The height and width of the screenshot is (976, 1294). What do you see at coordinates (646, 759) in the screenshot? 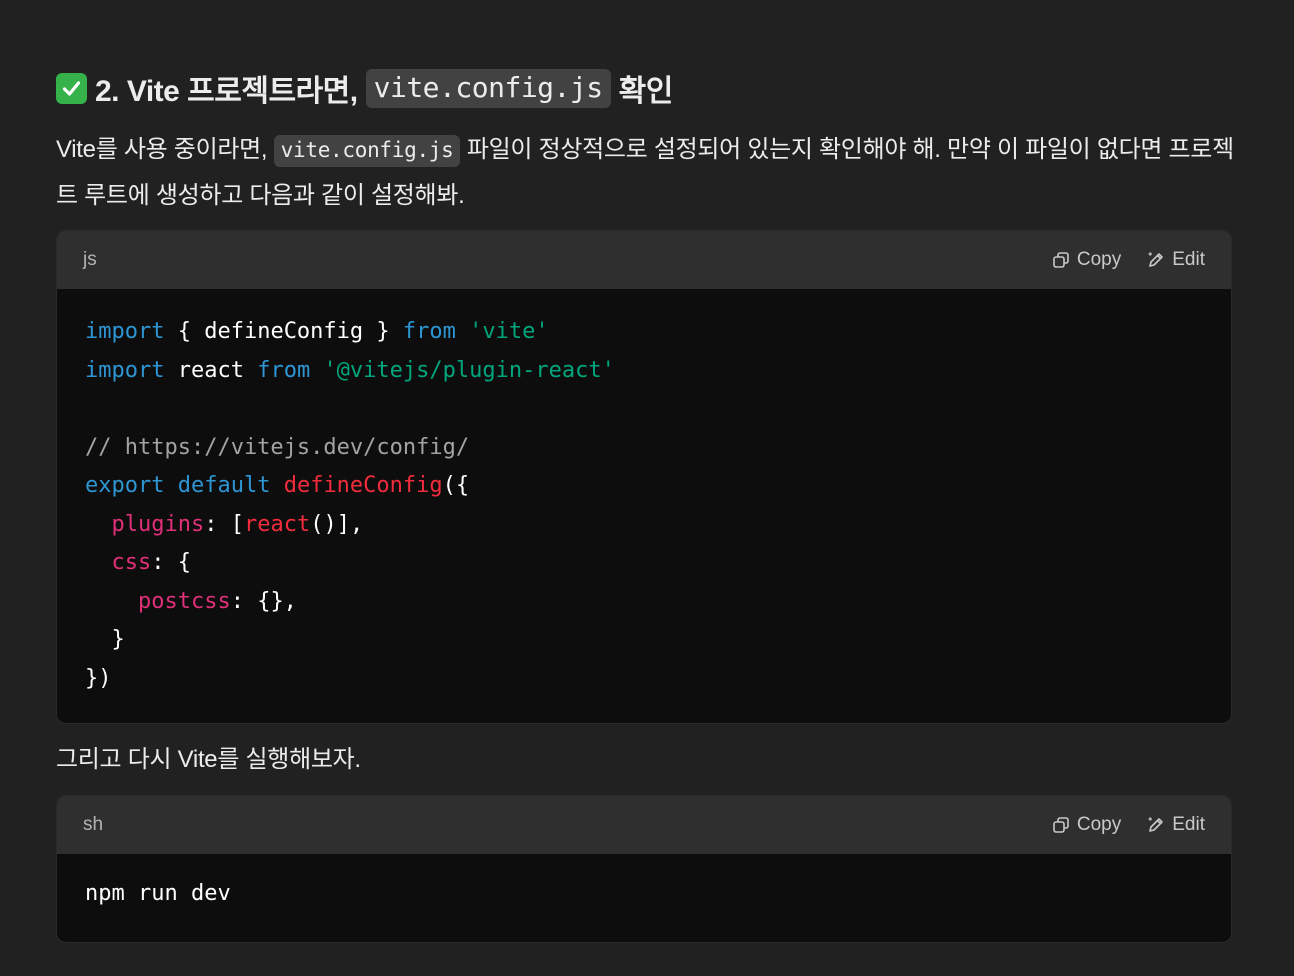
I see `paragraph: 그리고 다시 Vite를 실행해보자.` at bounding box center [646, 759].